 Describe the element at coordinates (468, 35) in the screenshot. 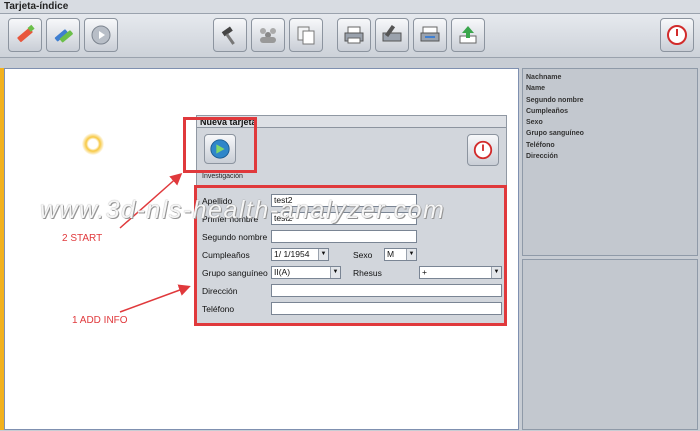

I see `export-icon` at that location.